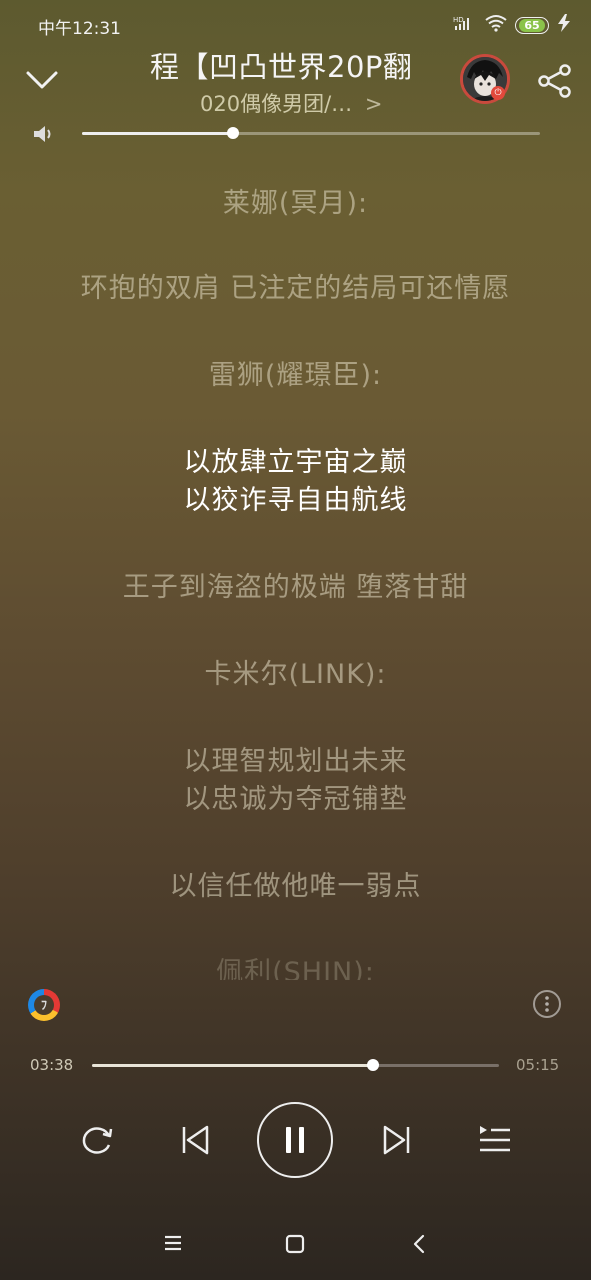 The height and width of the screenshot is (1280, 591). Describe the element at coordinates (295, 968) in the screenshot. I see `lyric-line: 佩利(SHIN):` at that location.